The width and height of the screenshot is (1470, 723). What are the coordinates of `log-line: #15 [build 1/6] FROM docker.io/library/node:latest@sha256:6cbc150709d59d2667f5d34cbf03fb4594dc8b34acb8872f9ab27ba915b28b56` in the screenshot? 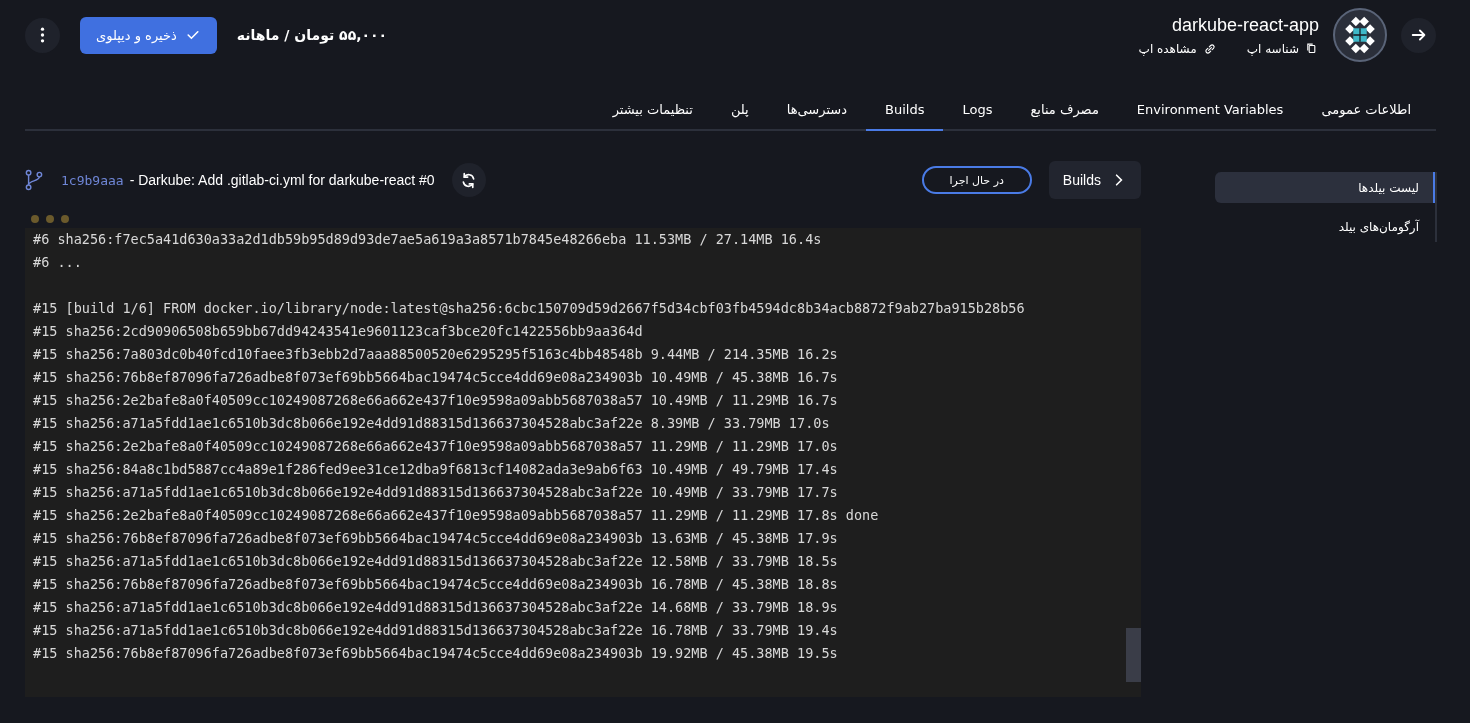 It's located at (529, 308).